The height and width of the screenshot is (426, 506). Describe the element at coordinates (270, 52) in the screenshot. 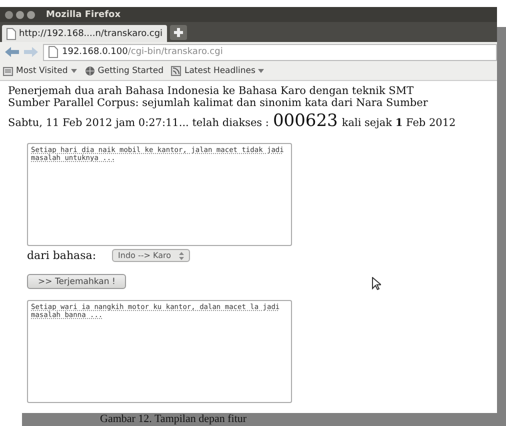

I see `address-bar: 192.168.0.100/cgi-bin/transkaro.cgi` at that location.